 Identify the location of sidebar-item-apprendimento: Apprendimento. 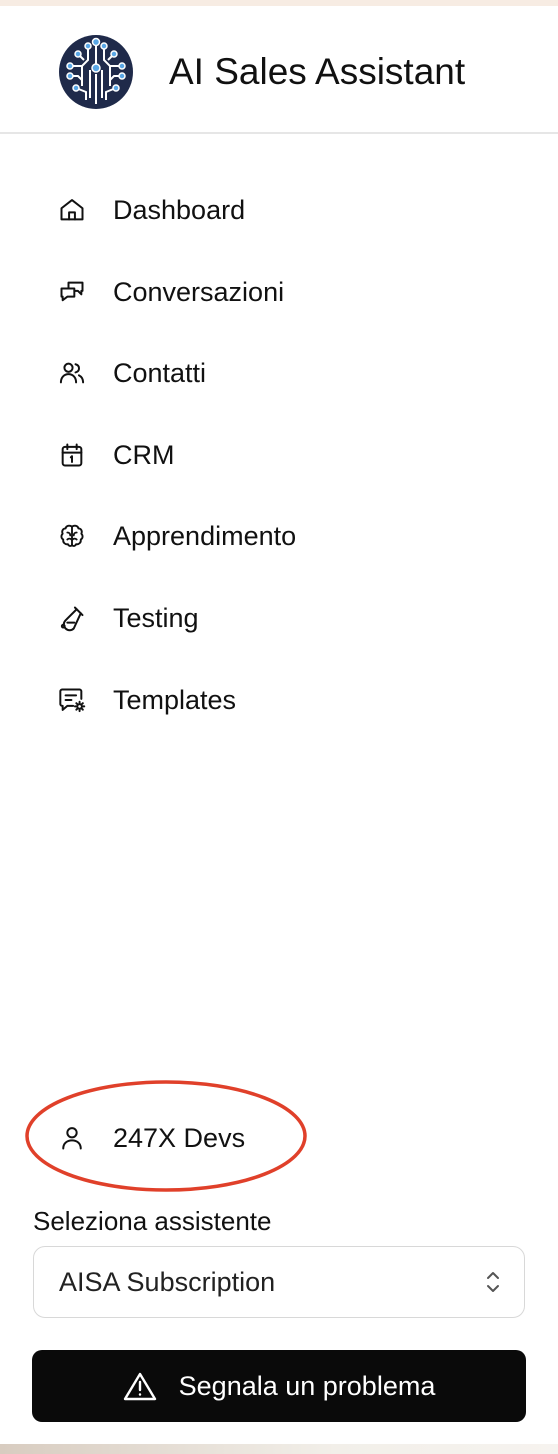
(285, 536).